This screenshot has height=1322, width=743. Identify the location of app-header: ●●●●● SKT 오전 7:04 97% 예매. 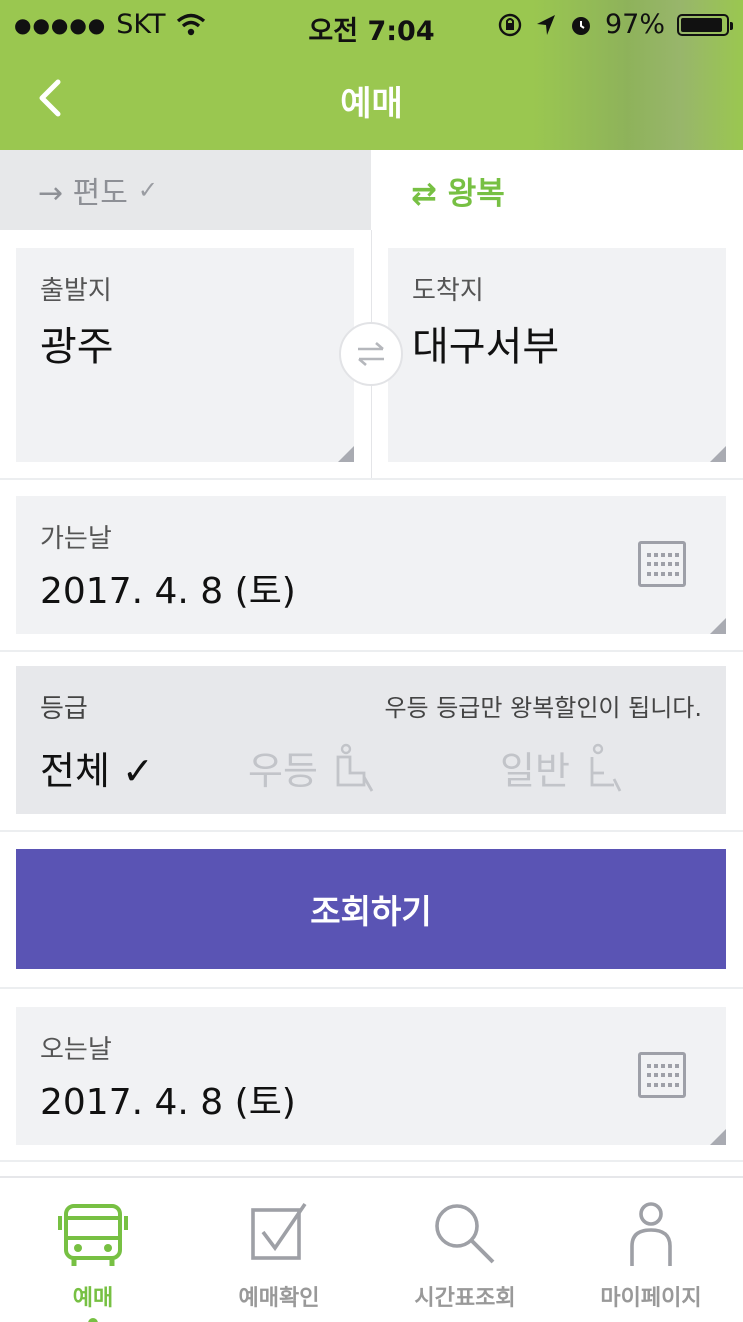
(371, 75).